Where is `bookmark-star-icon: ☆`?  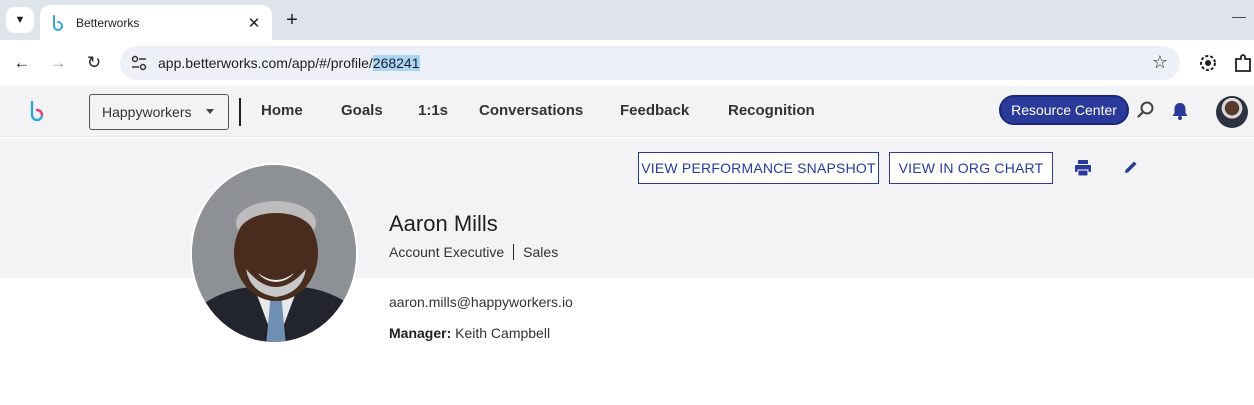
bookmark-star-icon: ☆ is located at coordinates (1160, 62).